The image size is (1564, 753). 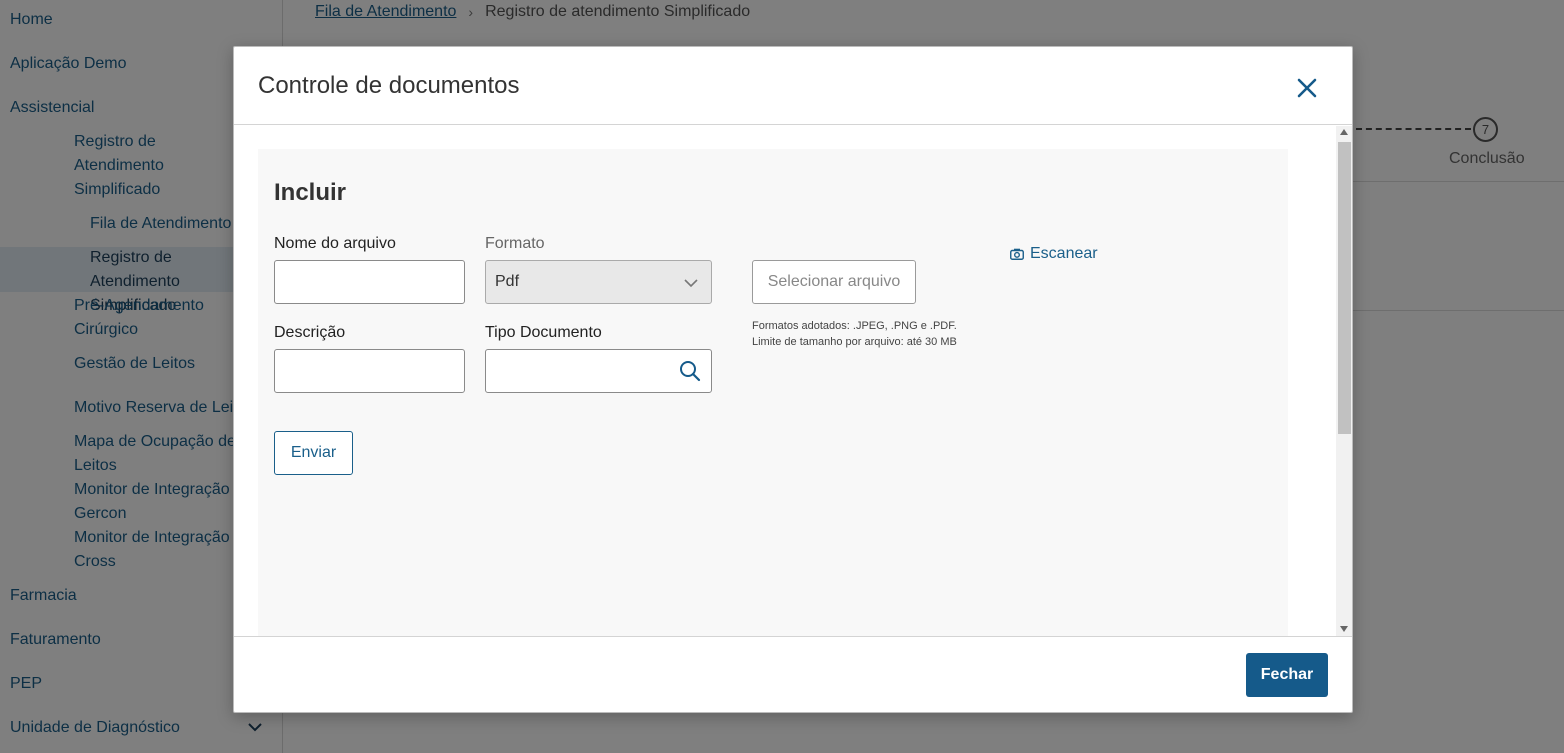 What do you see at coordinates (1307, 88) in the screenshot?
I see `close-icon` at bounding box center [1307, 88].